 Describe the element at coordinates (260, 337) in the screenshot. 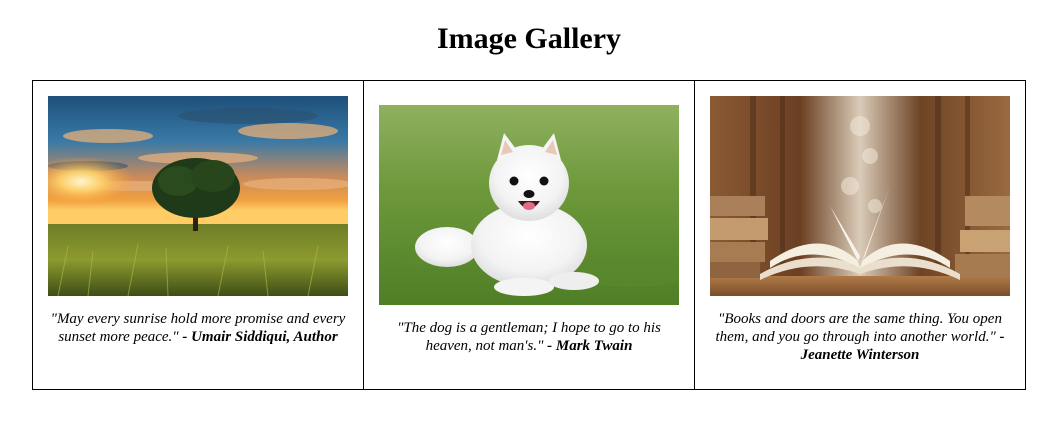

I see `quote-author: - Umair Siddiqui, Author` at that location.